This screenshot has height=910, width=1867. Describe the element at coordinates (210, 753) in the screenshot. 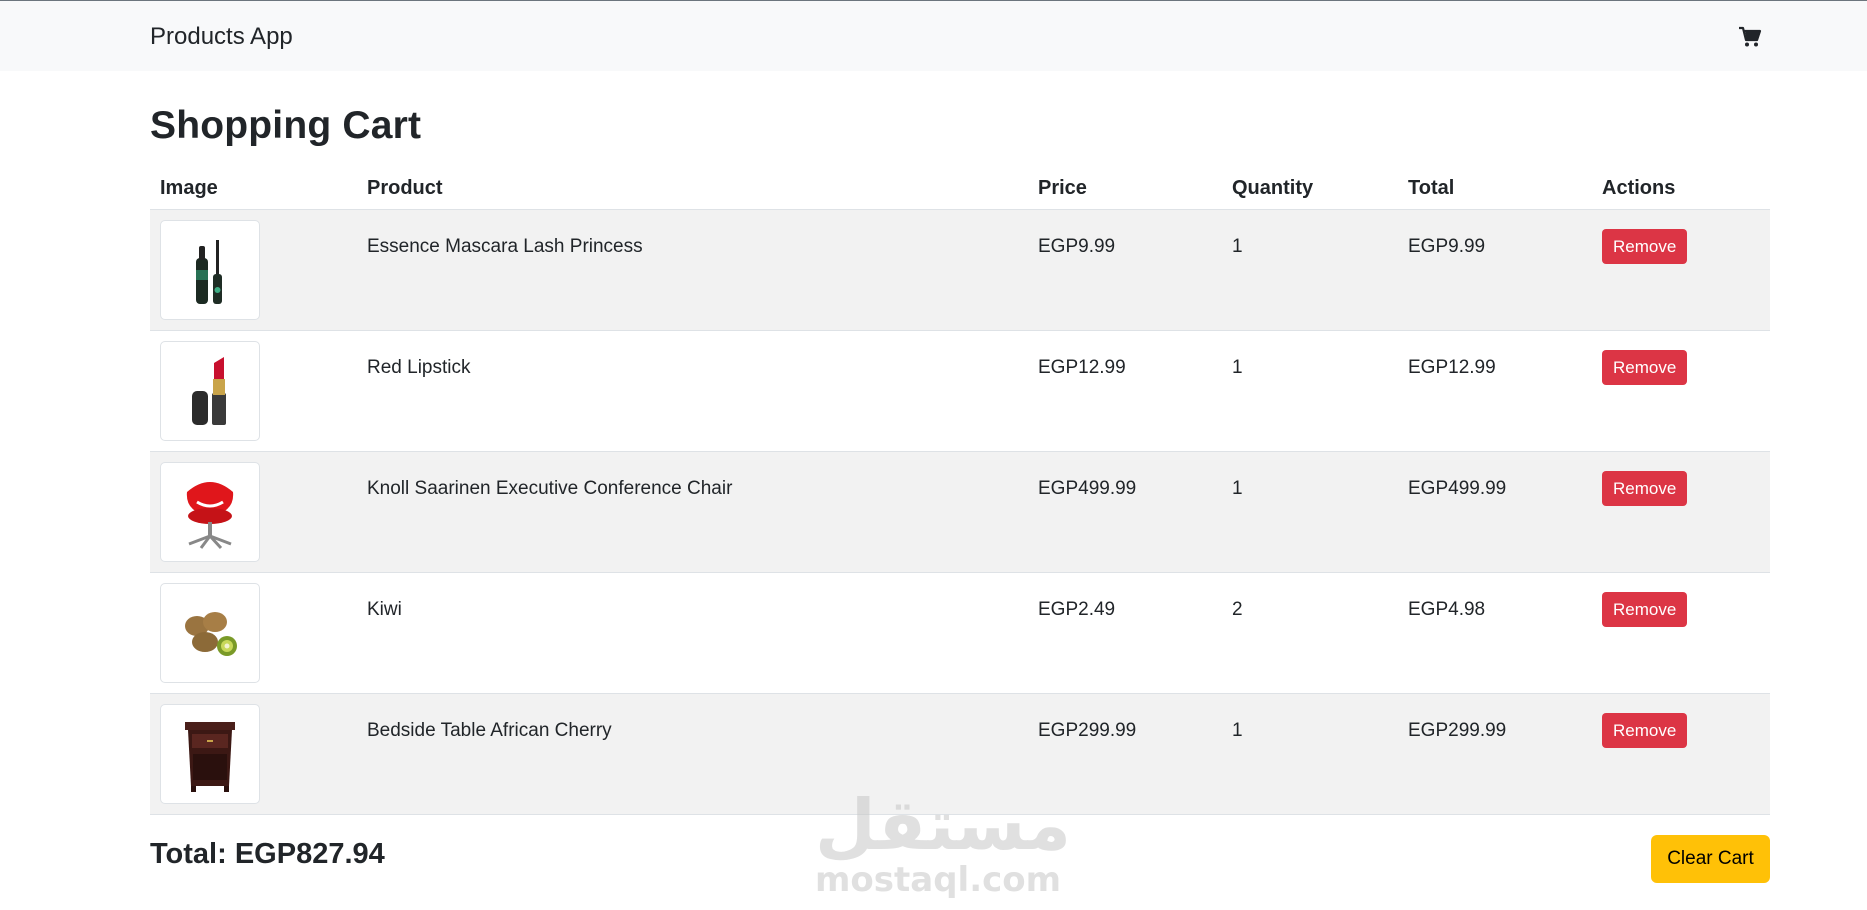

I see `bedside-table-image` at that location.